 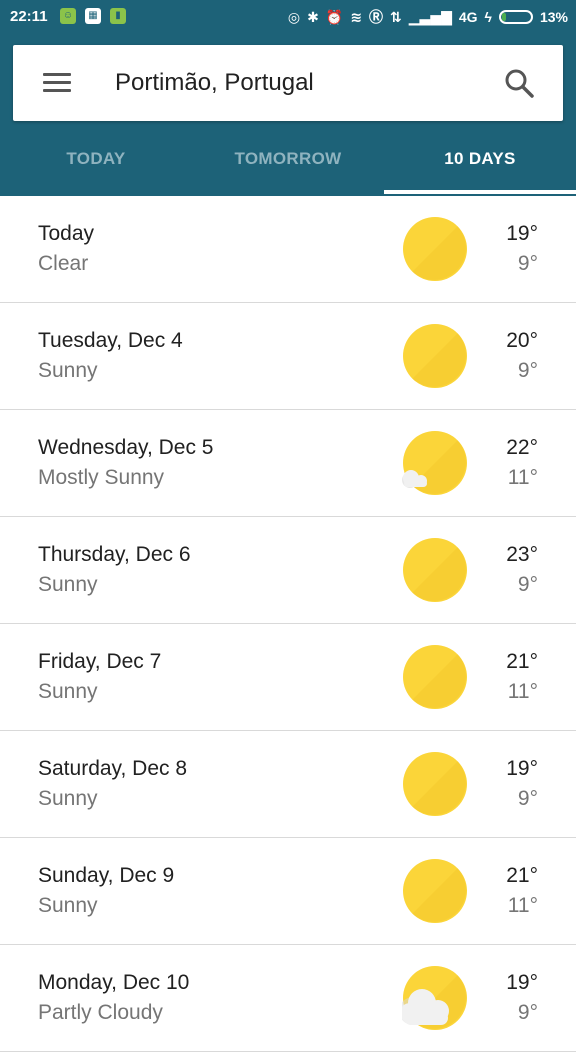 I want to click on battery-percent: 13%, so click(x=553, y=17).